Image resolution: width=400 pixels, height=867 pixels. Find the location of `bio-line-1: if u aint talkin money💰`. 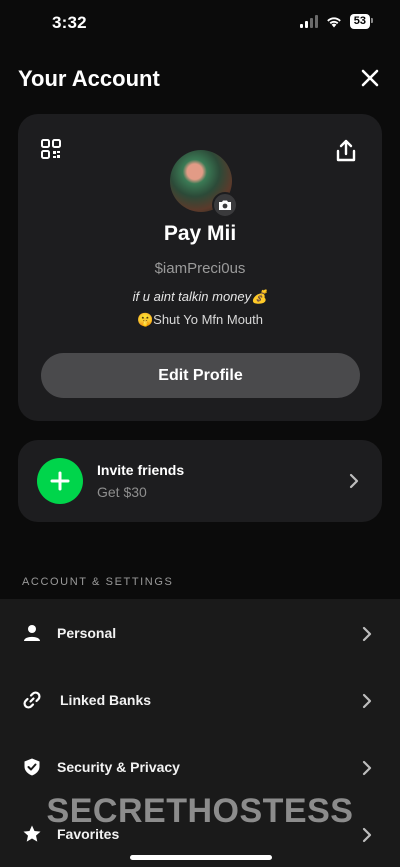

bio-line-1: if u aint talkin money💰 is located at coordinates (200, 296).